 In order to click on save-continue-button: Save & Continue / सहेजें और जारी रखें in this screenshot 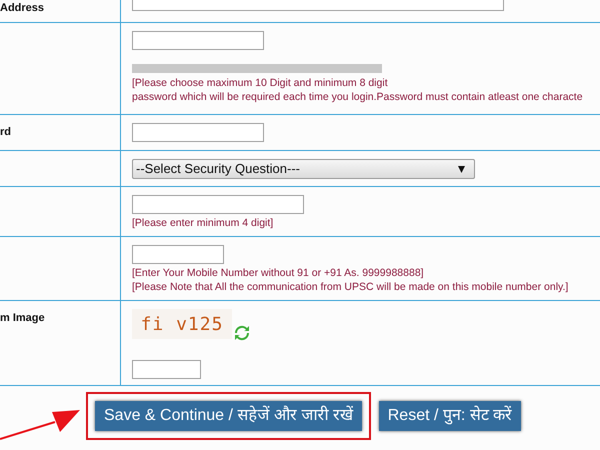, I will do `click(228, 416)`.